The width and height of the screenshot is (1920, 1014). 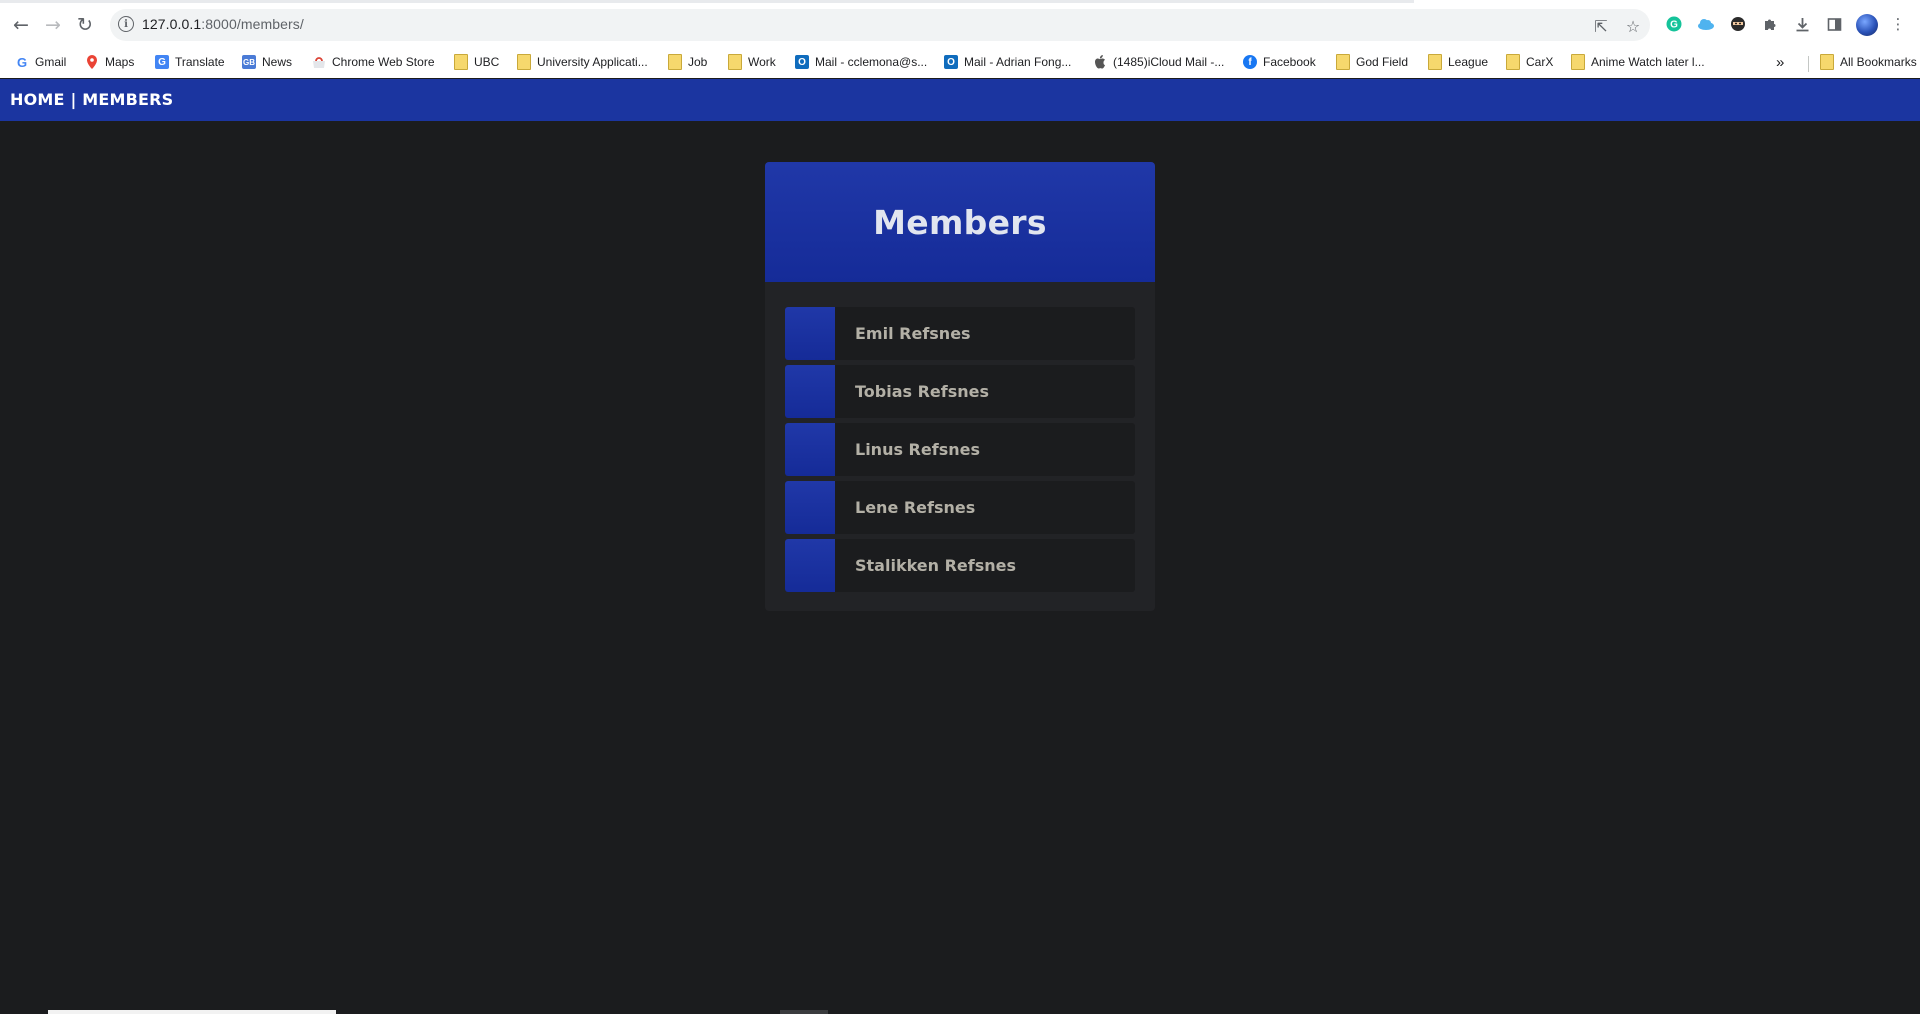 What do you see at coordinates (21, 25) in the screenshot?
I see `back-arrow-icon: ←` at bounding box center [21, 25].